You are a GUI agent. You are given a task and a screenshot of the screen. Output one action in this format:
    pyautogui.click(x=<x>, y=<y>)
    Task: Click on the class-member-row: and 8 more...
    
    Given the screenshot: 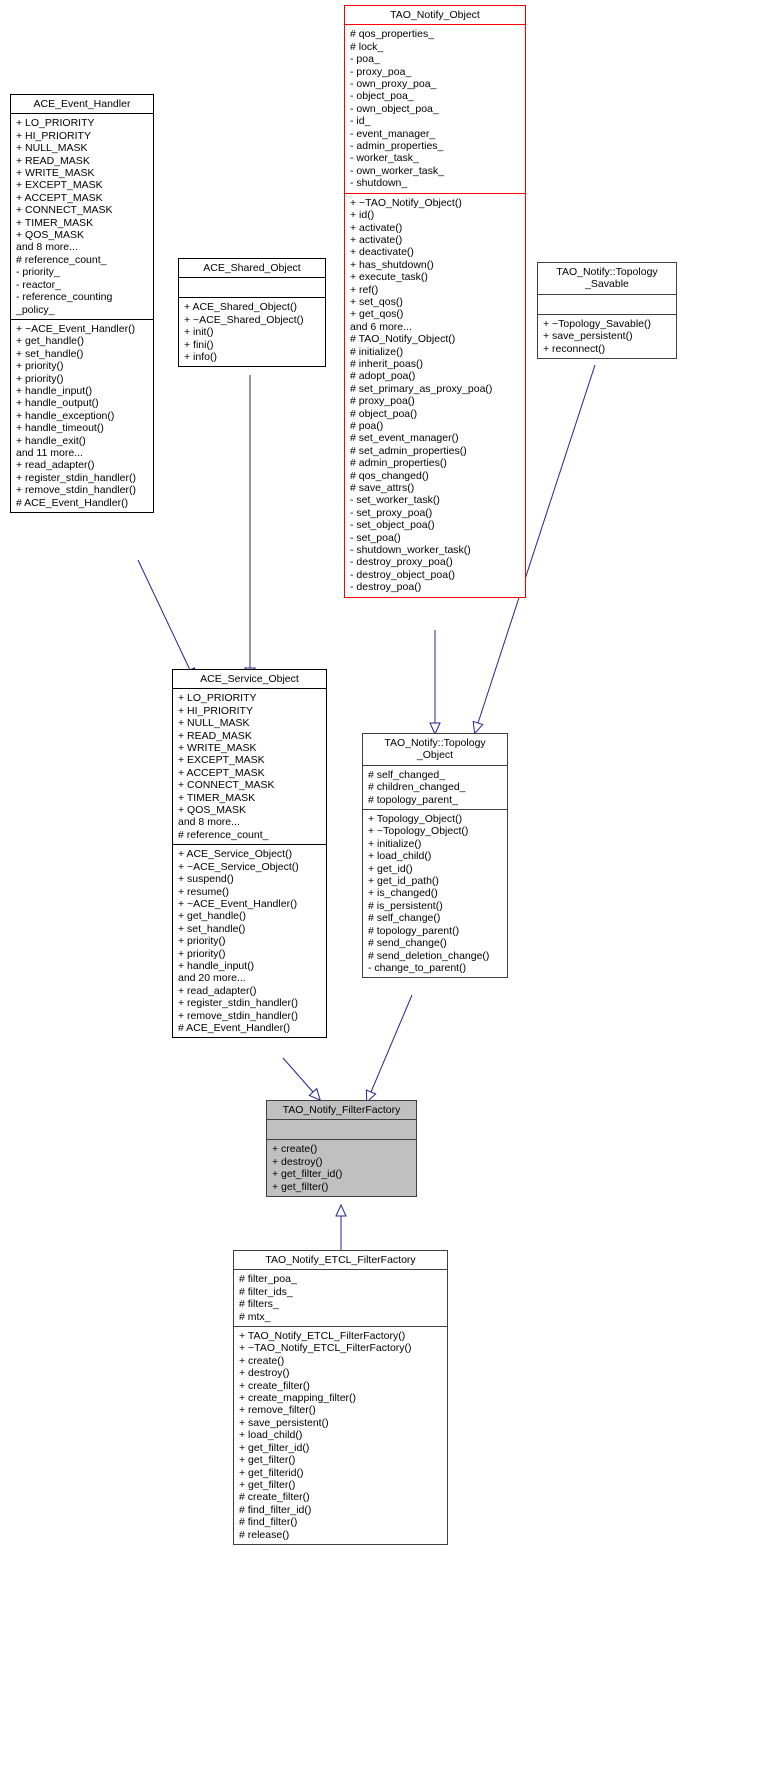 What is the action you would take?
    pyautogui.click(x=47, y=247)
    